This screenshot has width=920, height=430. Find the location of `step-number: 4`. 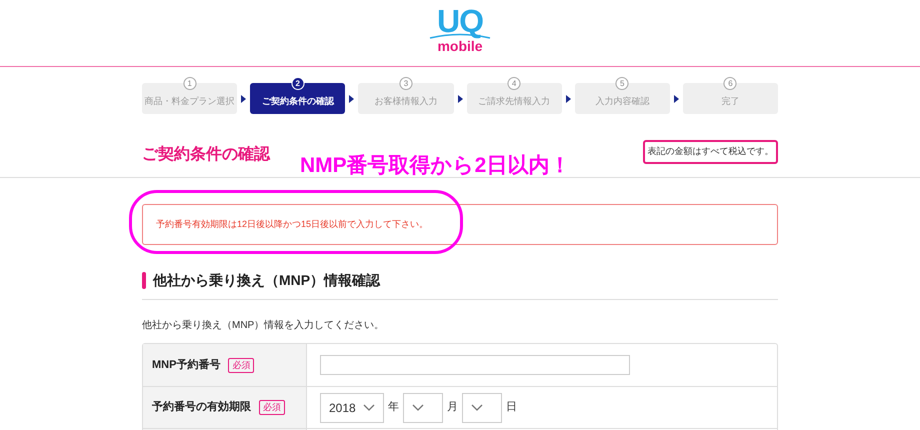

step-number: 4 is located at coordinates (514, 83).